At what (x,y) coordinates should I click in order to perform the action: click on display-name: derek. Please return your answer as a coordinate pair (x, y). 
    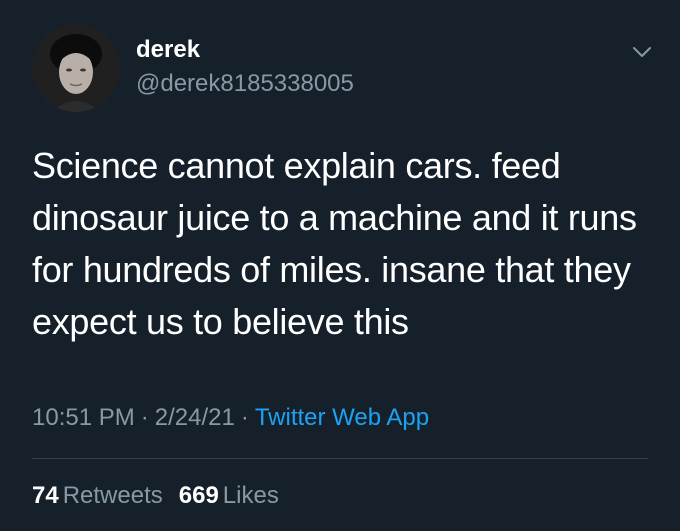
    Looking at the image, I should click on (245, 50).